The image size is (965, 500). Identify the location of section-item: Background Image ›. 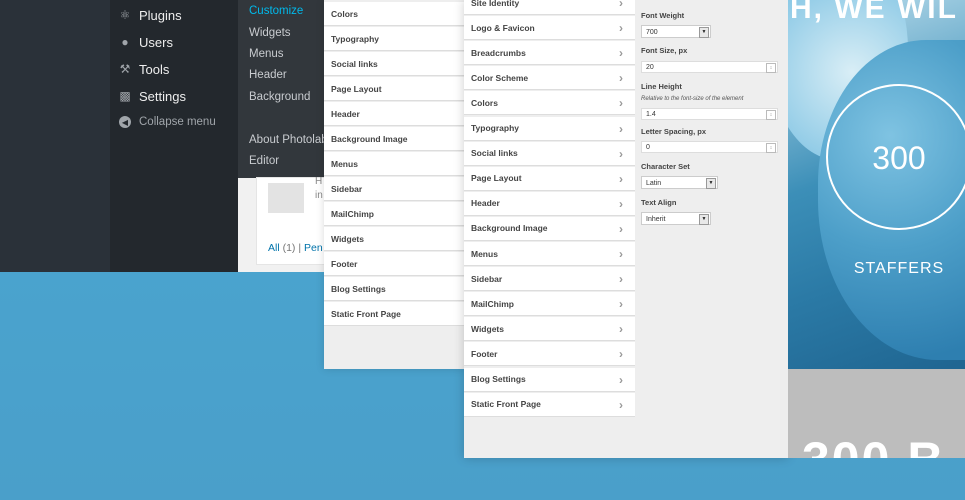
(549, 228).